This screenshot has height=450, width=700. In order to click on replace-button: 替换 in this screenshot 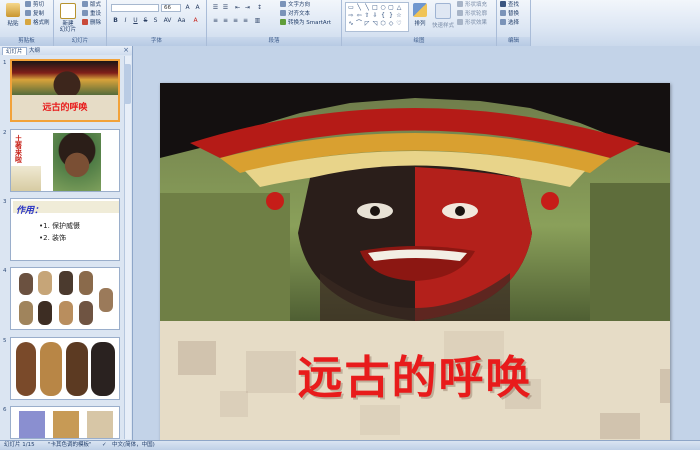, I will do `click(509, 14)`.